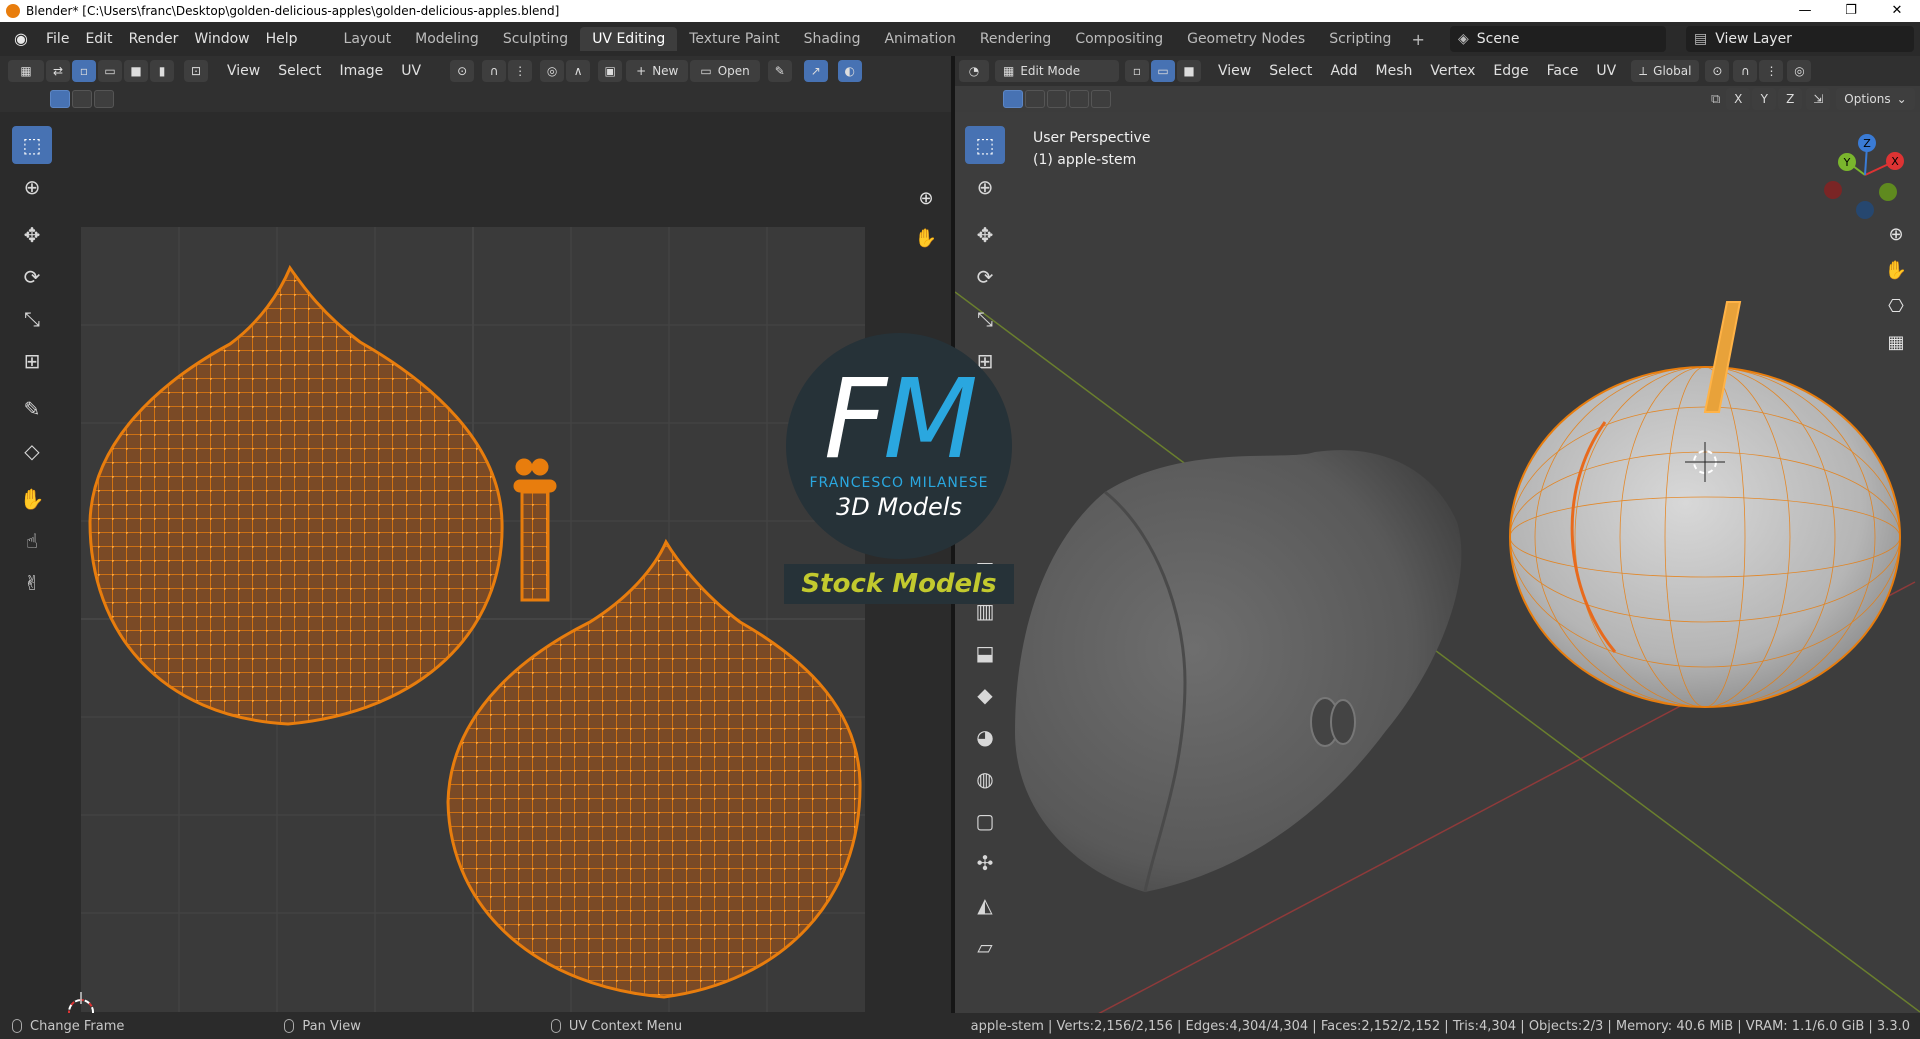 This screenshot has height=1039, width=1920. I want to click on loop-cut-tool-icon: ◆, so click(985, 695).